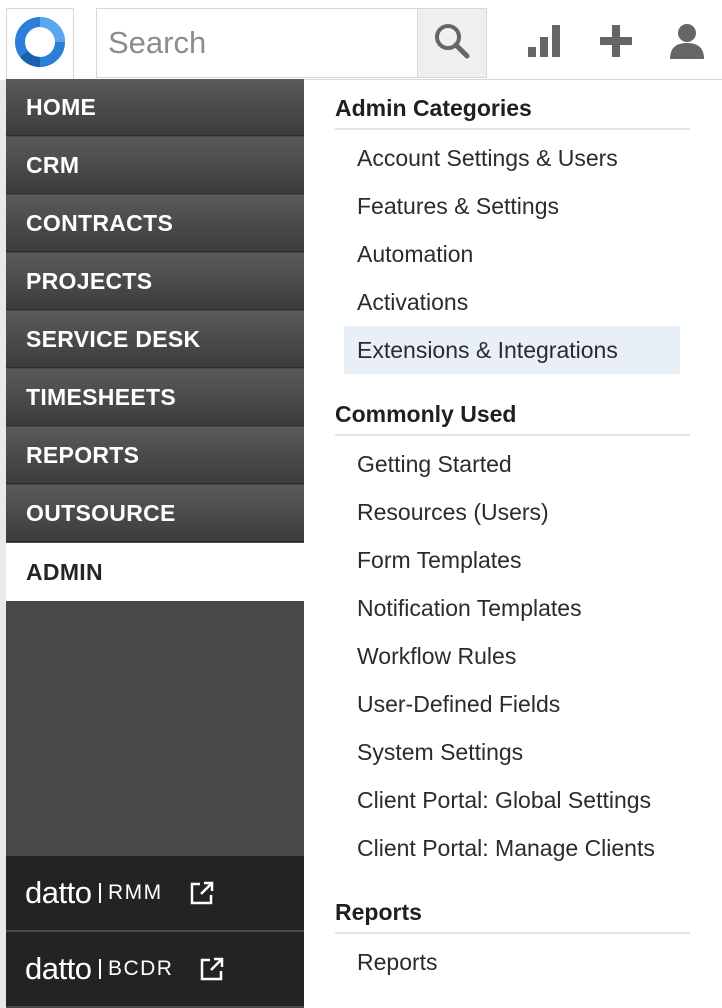  What do you see at coordinates (100, 222) in the screenshot?
I see `nav-item-label: CONTRACTS` at bounding box center [100, 222].